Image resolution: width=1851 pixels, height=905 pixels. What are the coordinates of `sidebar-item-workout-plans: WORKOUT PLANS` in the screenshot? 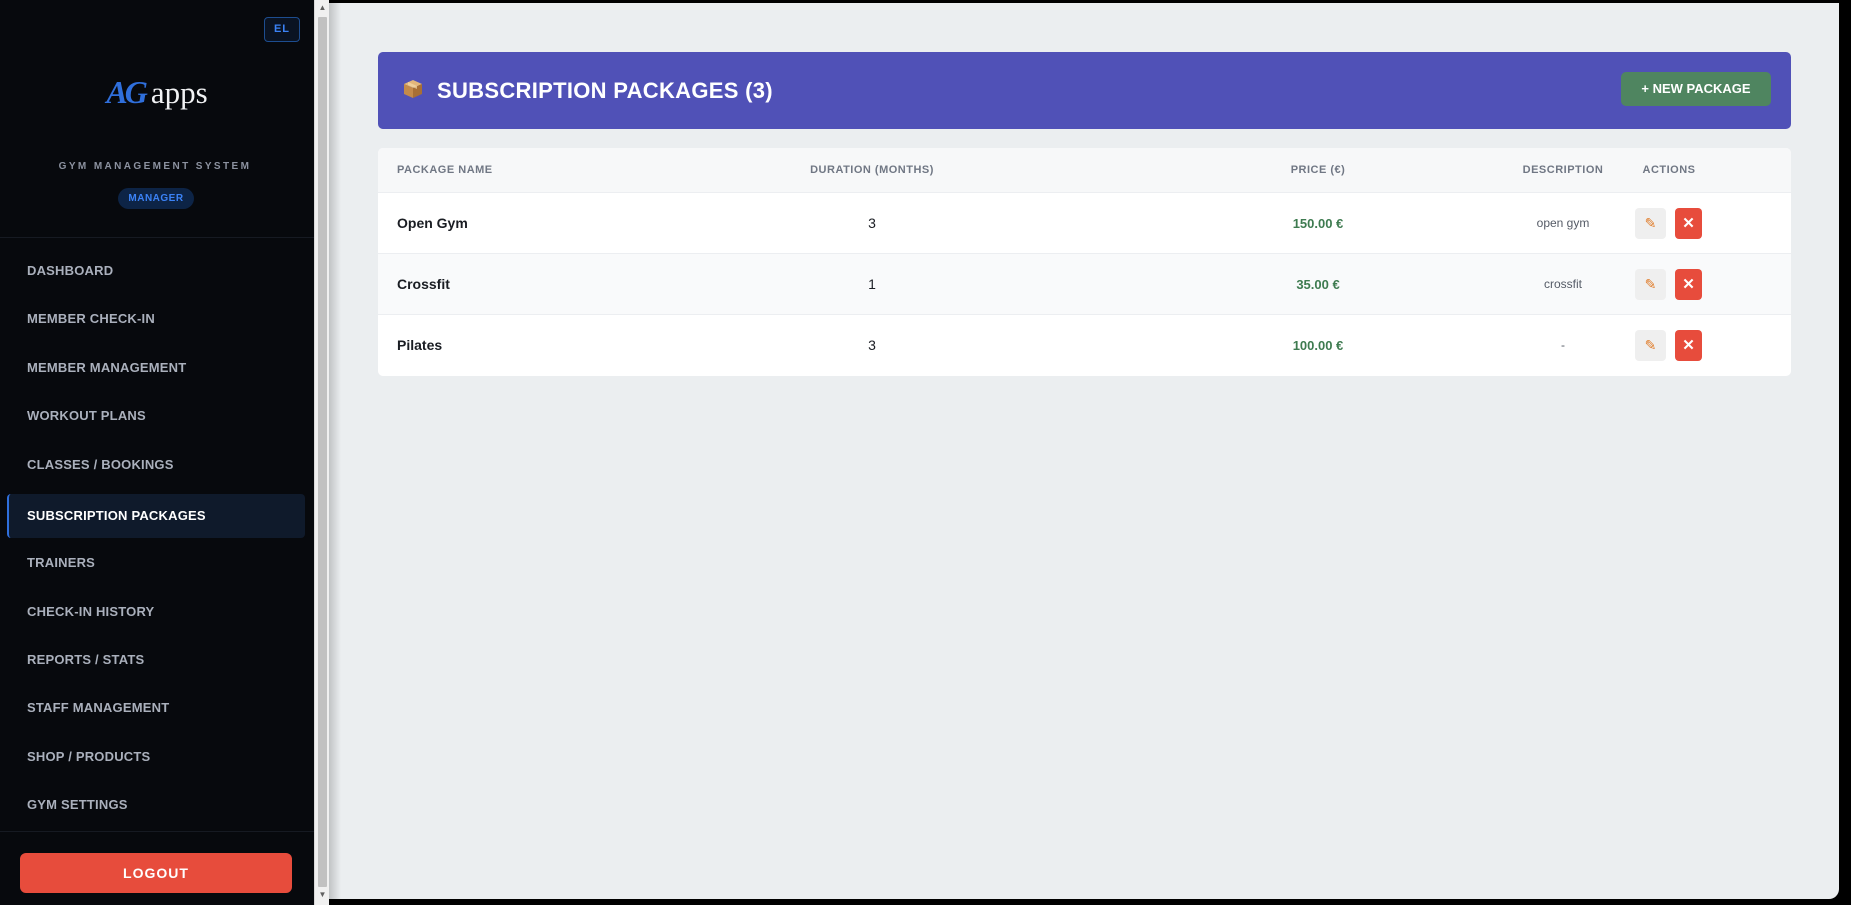 It's located at (156, 416).